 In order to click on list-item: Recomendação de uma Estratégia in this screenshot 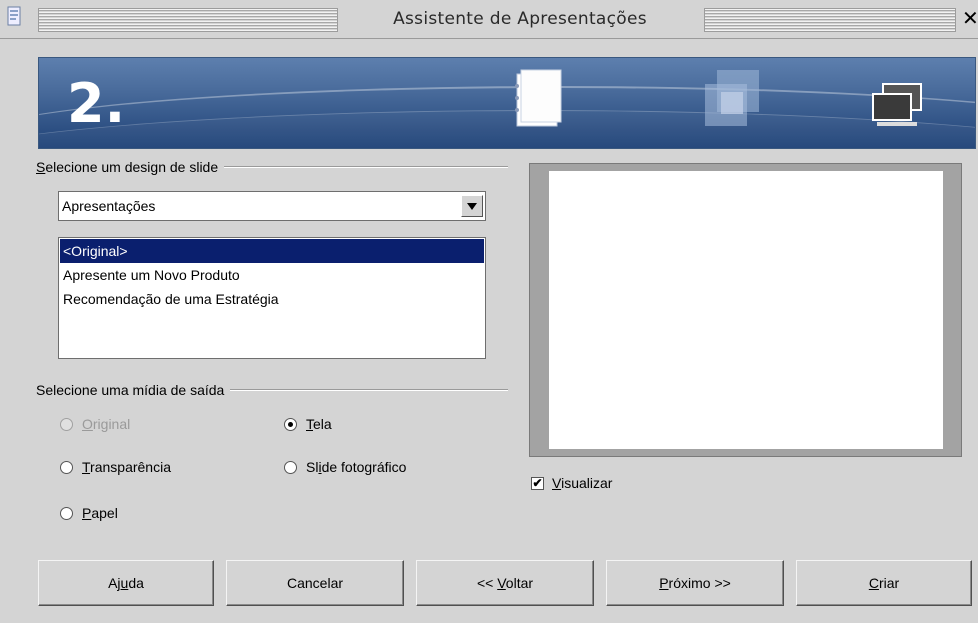, I will do `click(272, 299)`.